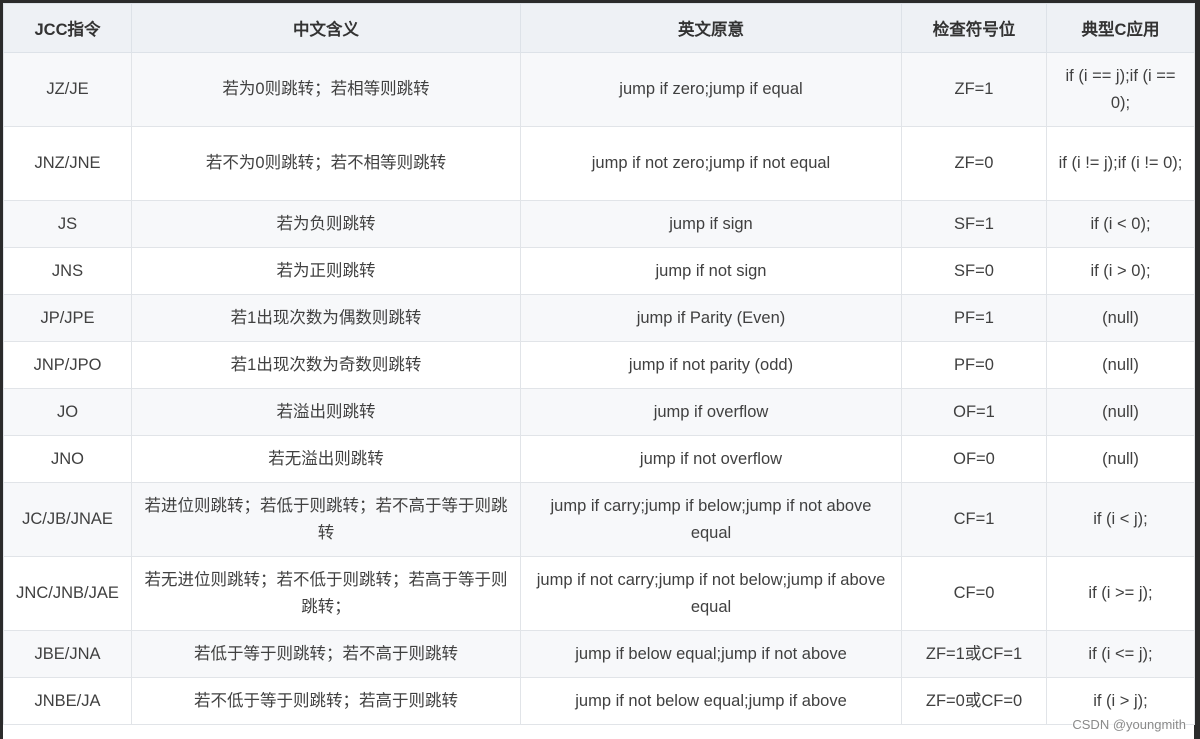 Image resolution: width=1200 pixels, height=739 pixels. What do you see at coordinates (974, 593) in the screenshot?
I see `cell-flags: CF=0` at bounding box center [974, 593].